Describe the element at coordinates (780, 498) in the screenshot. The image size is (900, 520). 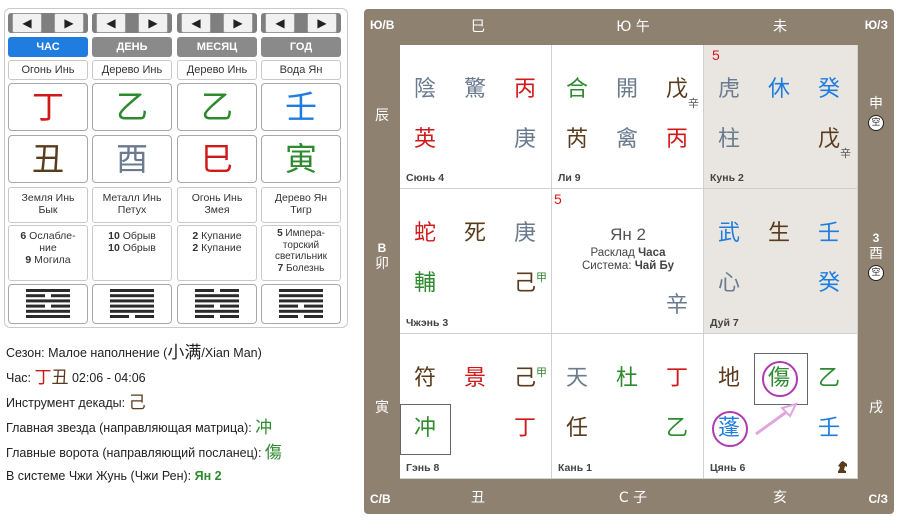
I see `branch-bottom-3: 亥` at that location.